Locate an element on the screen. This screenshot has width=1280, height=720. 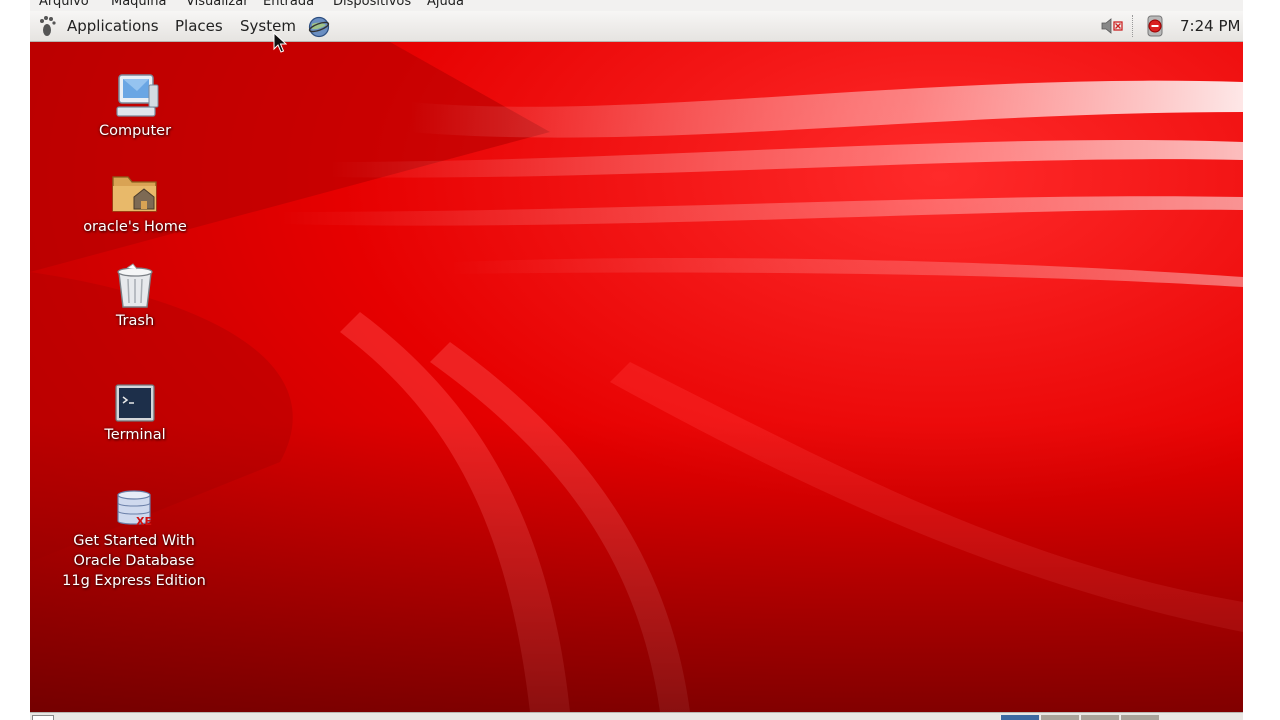
gnome-foot-icon is located at coordinates (47, 26).